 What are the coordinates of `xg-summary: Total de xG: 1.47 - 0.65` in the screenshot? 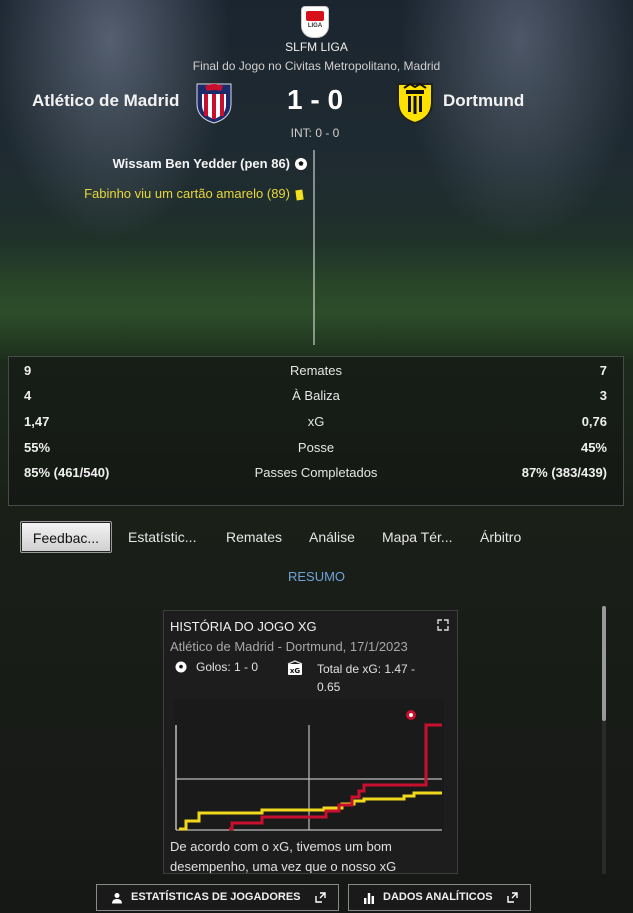 It's located at (366, 678).